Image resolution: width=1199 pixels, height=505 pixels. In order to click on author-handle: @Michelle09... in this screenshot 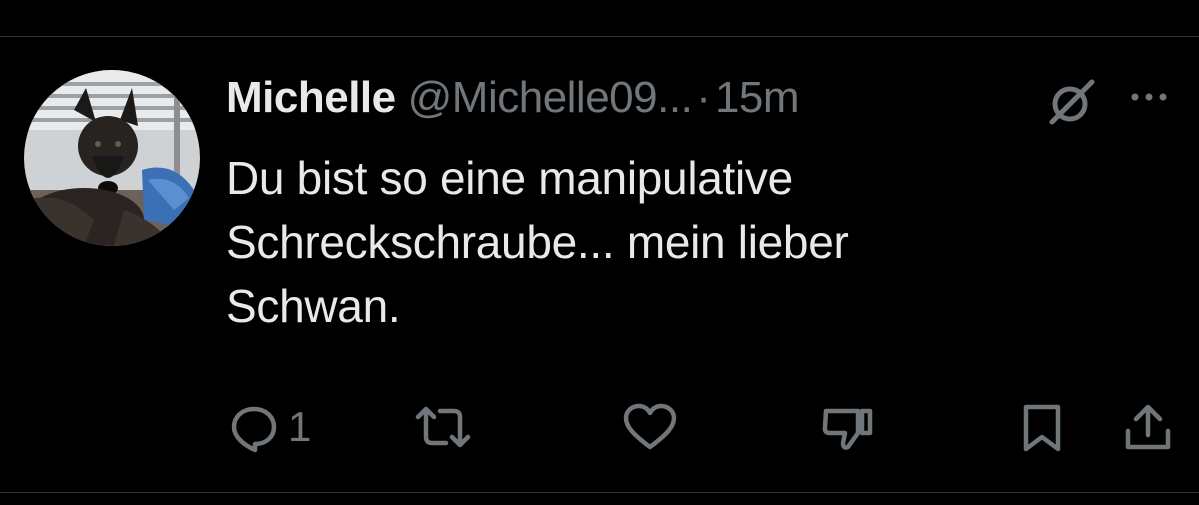, I will do `click(550, 98)`.